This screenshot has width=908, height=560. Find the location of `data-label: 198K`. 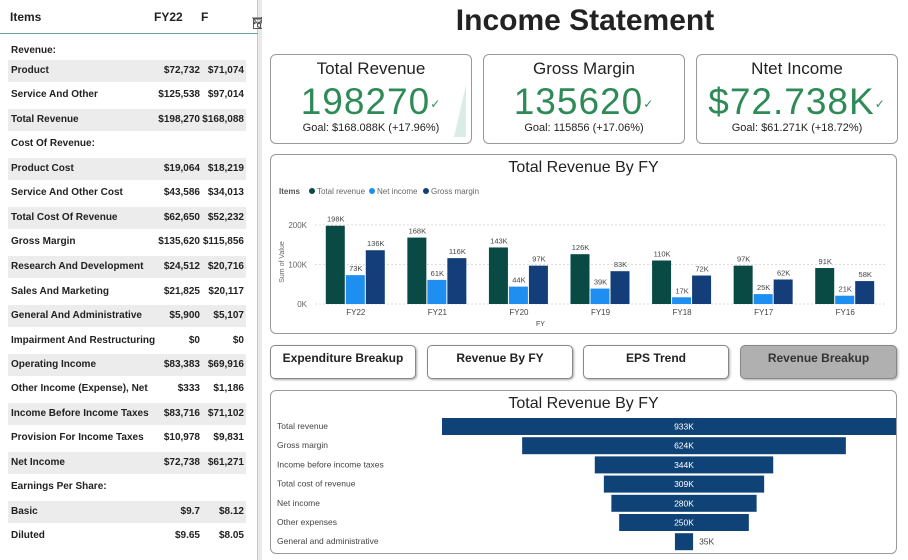

data-label: 198K is located at coordinates (336, 219).